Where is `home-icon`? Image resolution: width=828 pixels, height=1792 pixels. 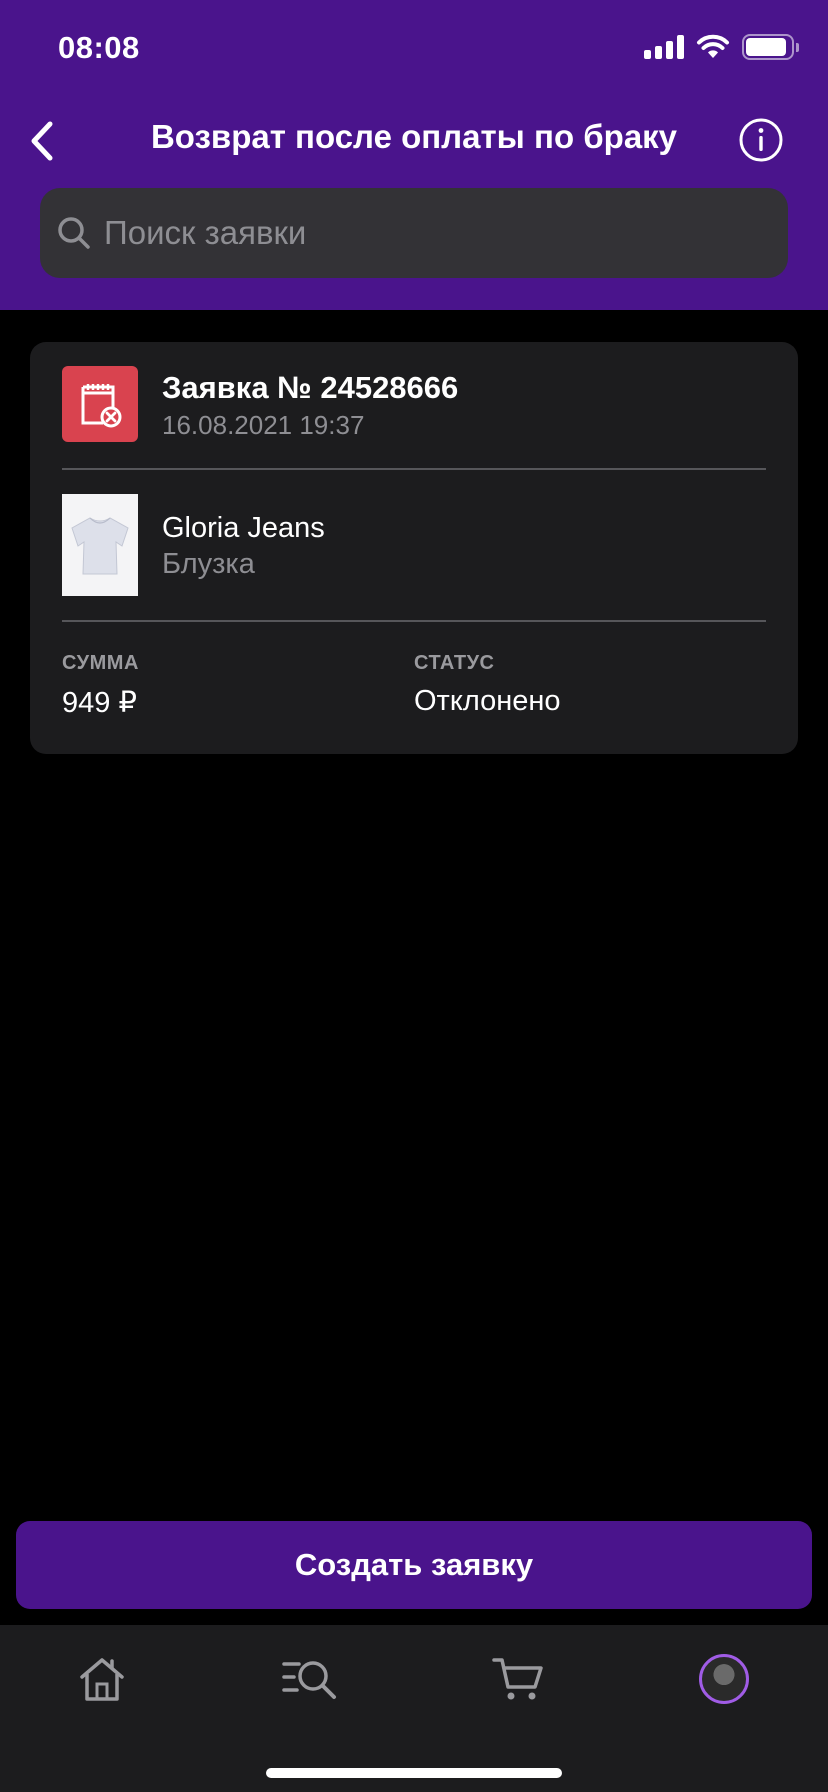
home-icon is located at coordinates (102, 1679).